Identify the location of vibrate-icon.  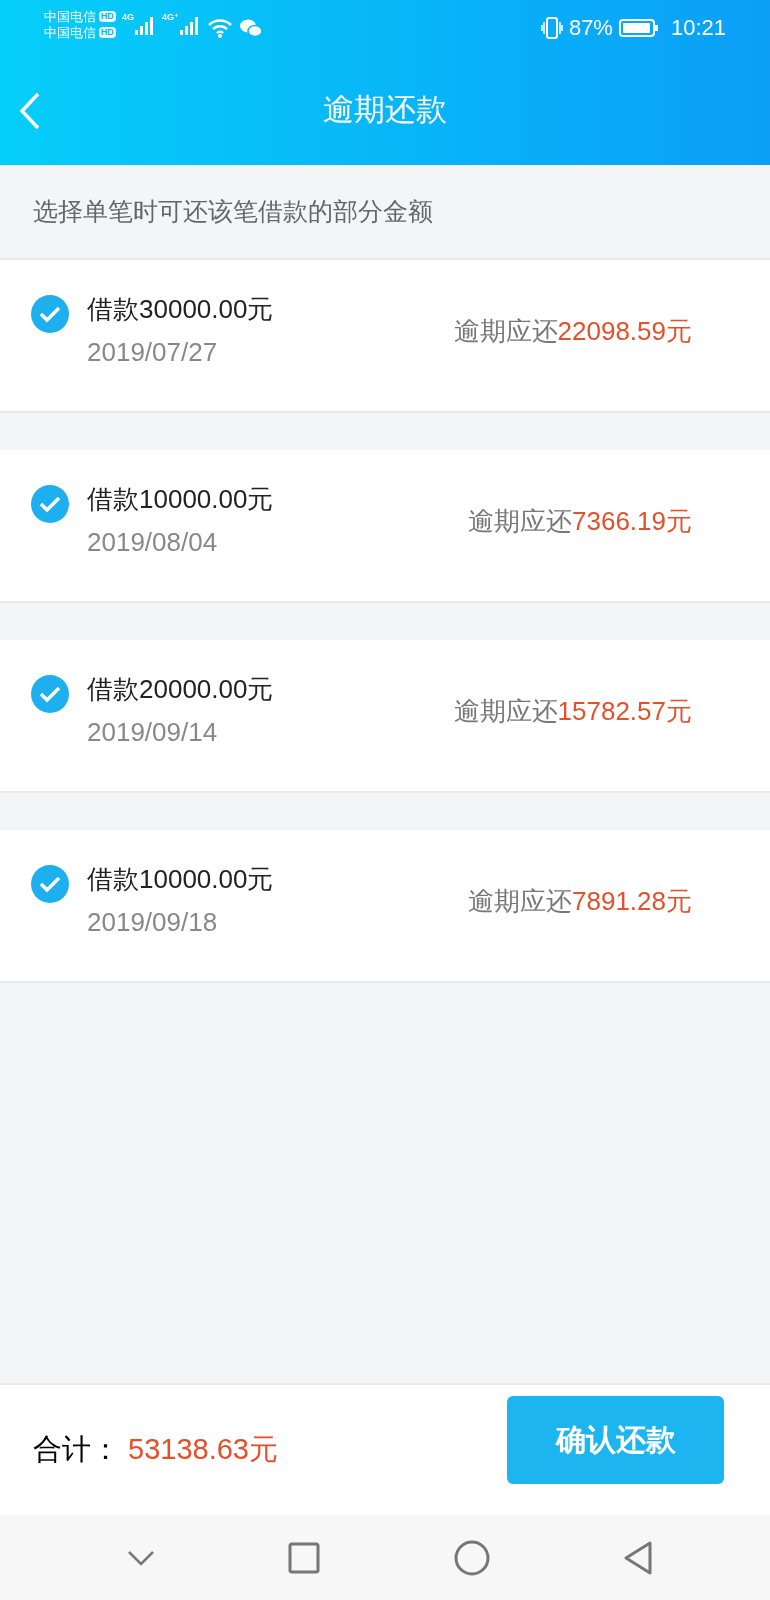
(551, 27).